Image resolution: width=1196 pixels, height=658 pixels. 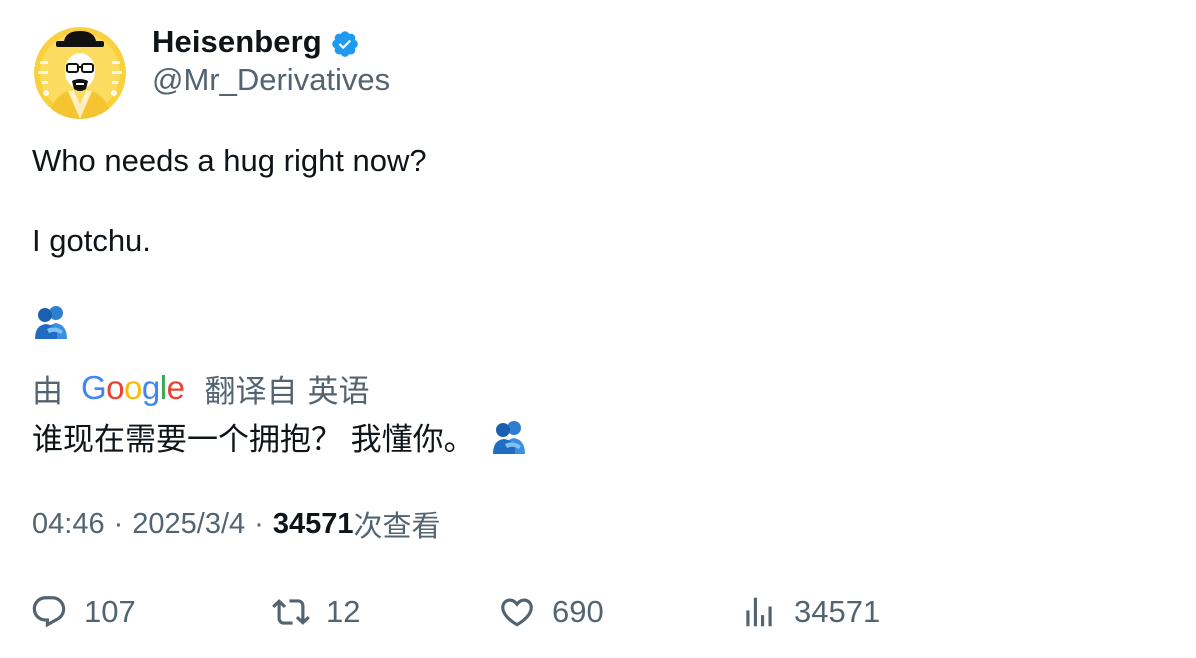 I want to click on tweet-text-line-2: I gotchu., so click(x=91, y=240).